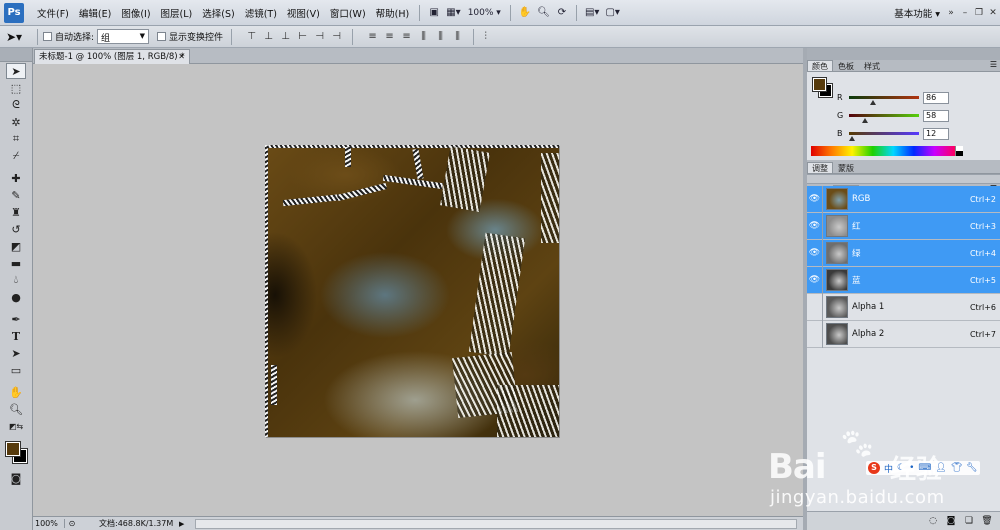  What do you see at coordinates (884, 133) in the screenshot?
I see `slider-b-track` at bounding box center [884, 133].